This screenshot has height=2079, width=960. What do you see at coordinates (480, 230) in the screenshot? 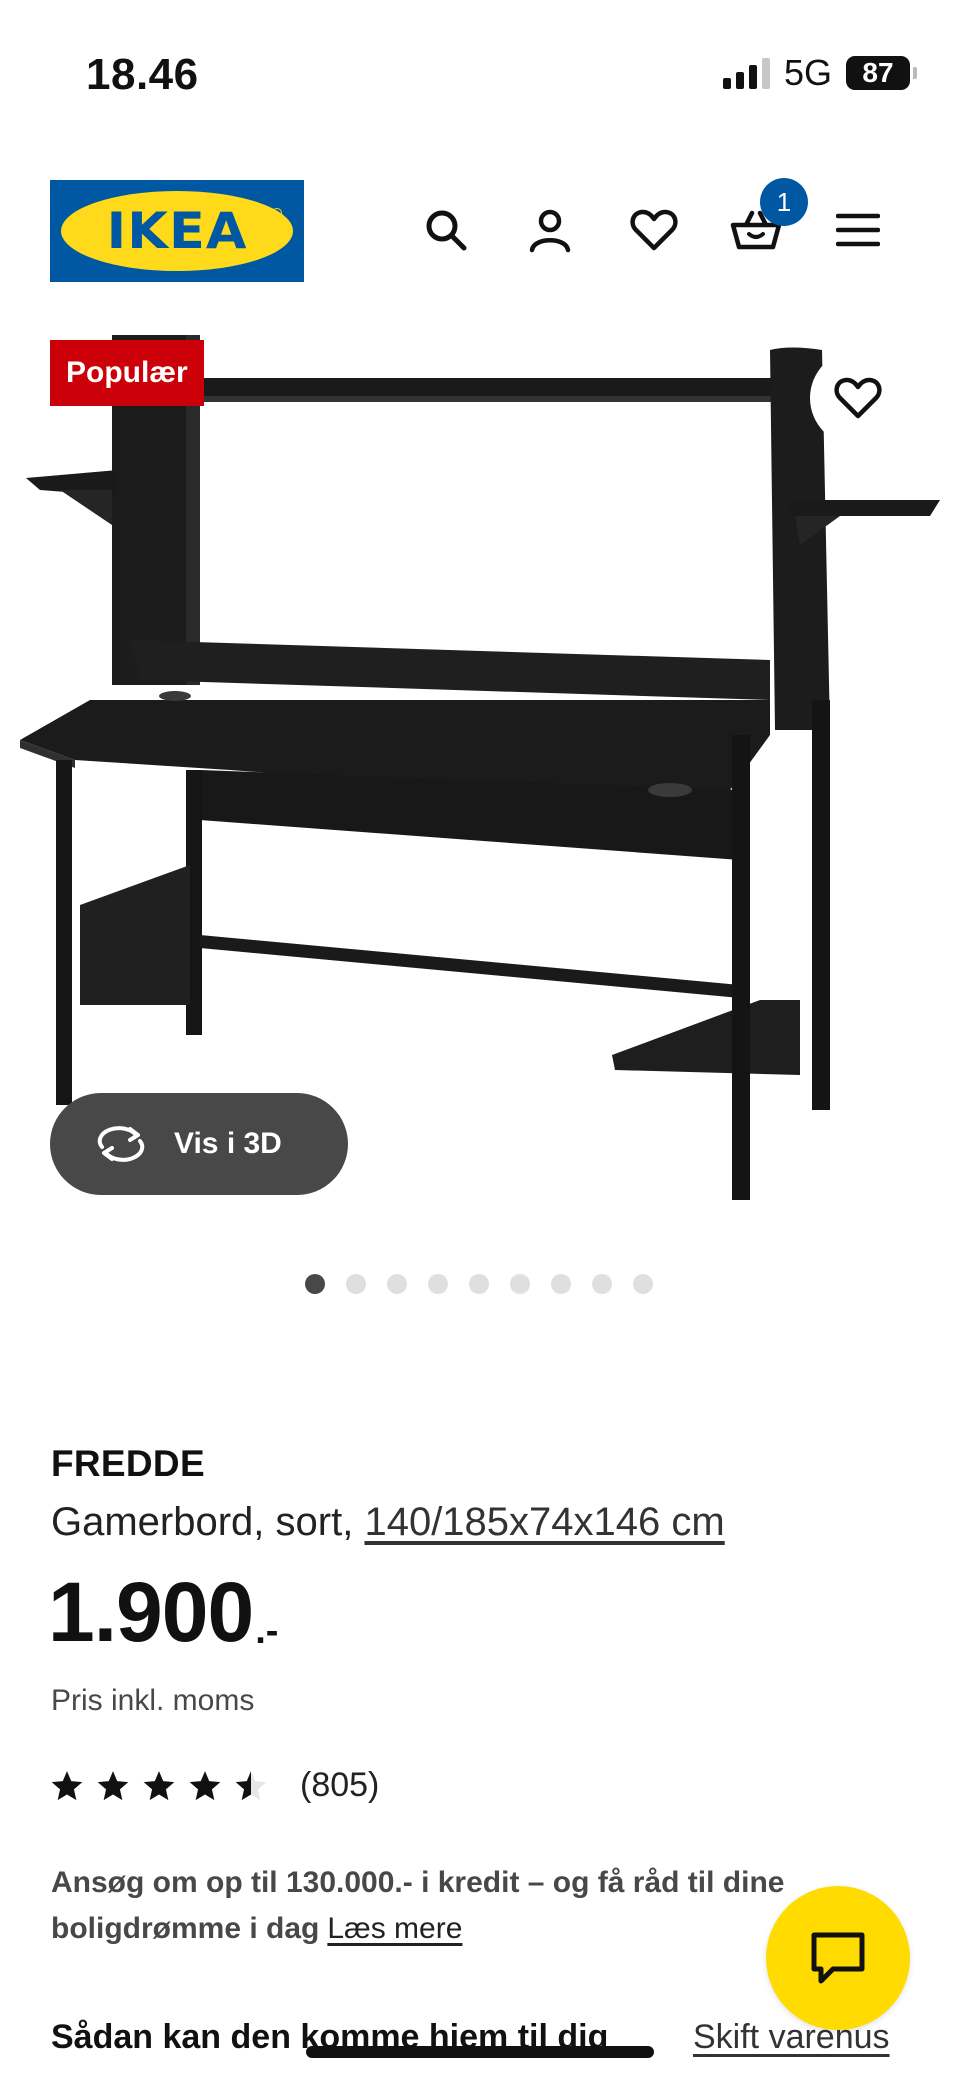
I see `site-header: IKEA 1` at bounding box center [480, 230].